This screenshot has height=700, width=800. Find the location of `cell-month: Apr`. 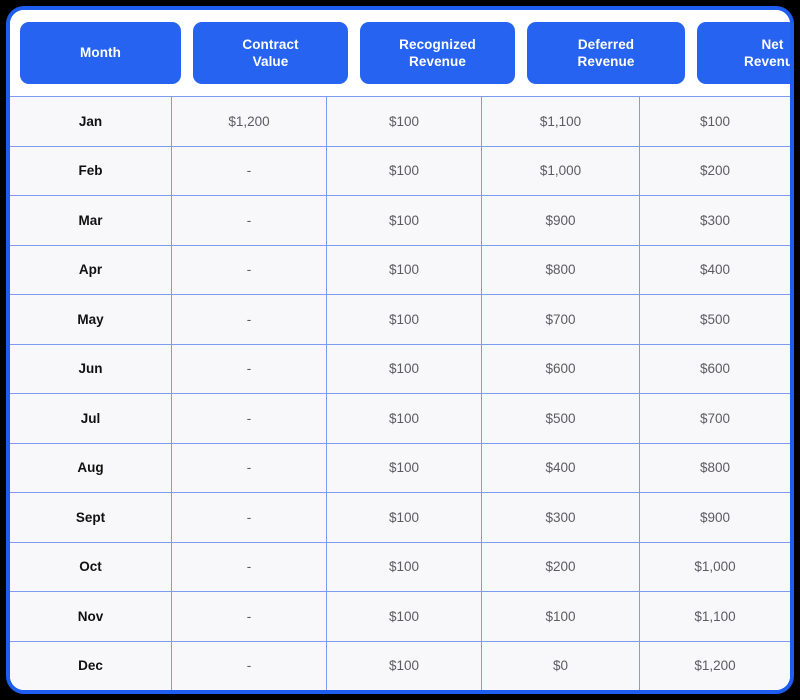

cell-month: Apr is located at coordinates (90, 270).